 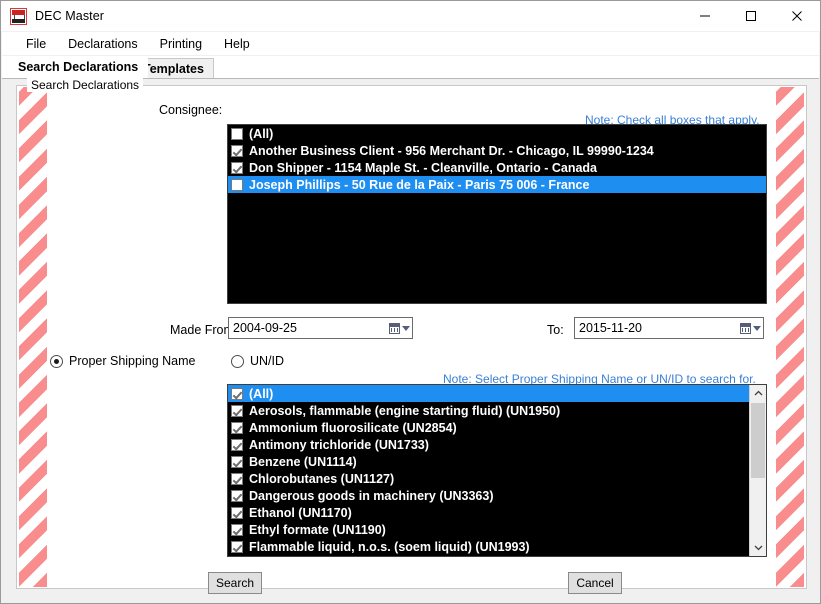 What do you see at coordinates (410, 43) in the screenshot?
I see `menu-bar: File Declarations Printing Help` at bounding box center [410, 43].